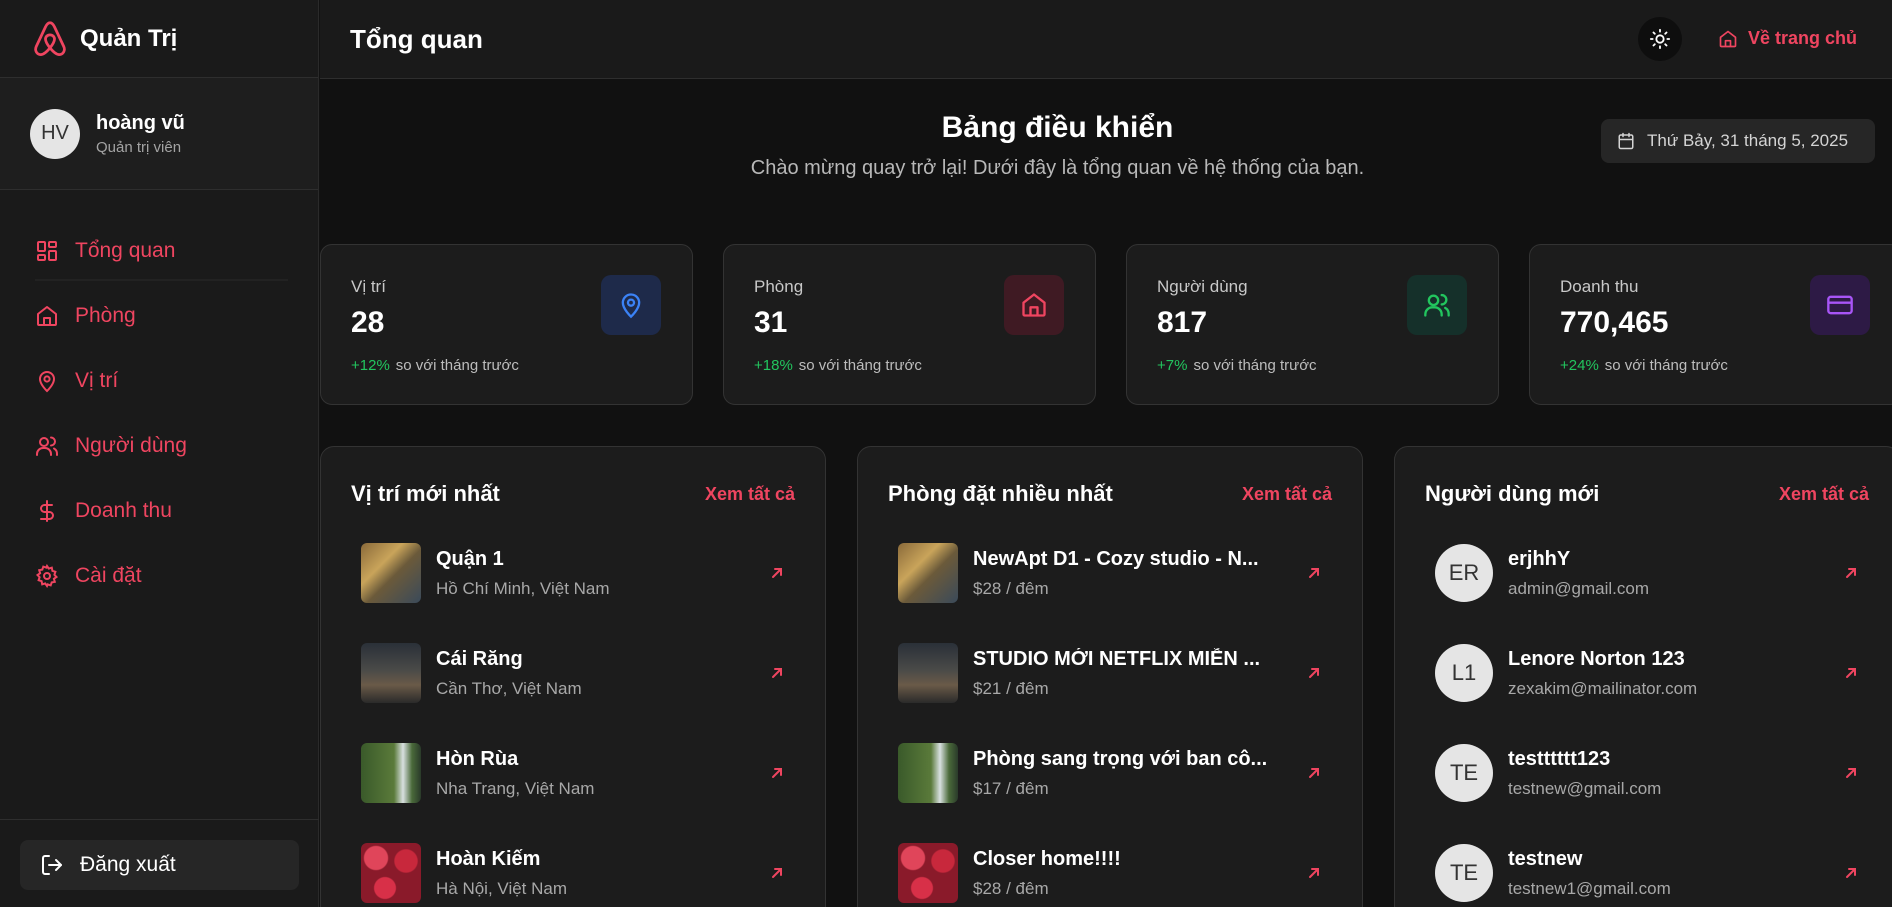 The height and width of the screenshot is (907, 1892). What do you see at coordinates (1464, 673) in the screenshot?
I see `avatar: L1` at bounding box center [1464, 673].